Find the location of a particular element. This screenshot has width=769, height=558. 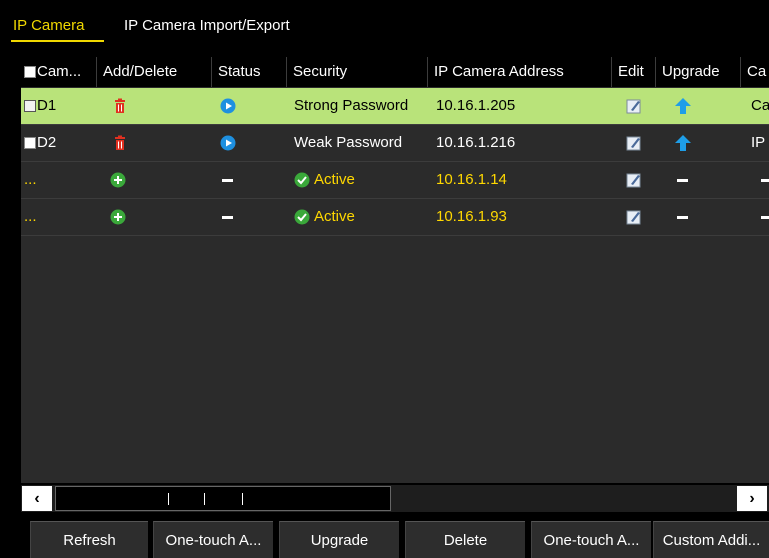

ip-address-cell: 10.16.1.205 is located at coordinates (476, 105).